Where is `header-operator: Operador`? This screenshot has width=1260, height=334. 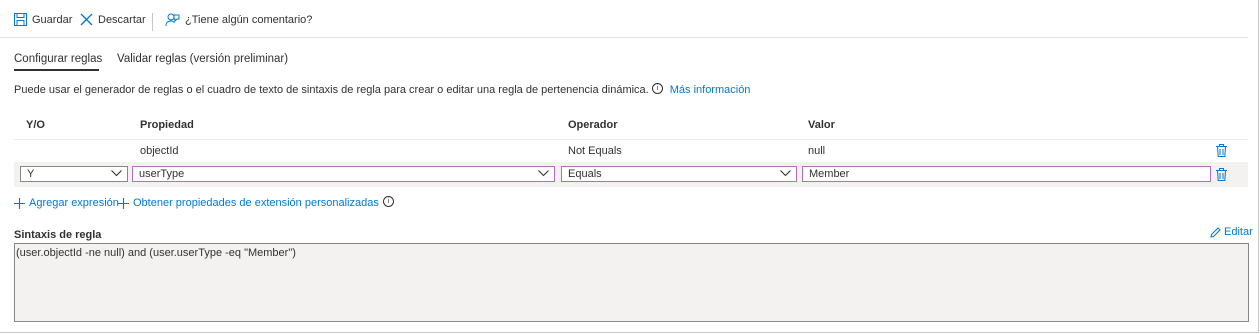
header-operator: Operador is located at coordinates (593, 125).